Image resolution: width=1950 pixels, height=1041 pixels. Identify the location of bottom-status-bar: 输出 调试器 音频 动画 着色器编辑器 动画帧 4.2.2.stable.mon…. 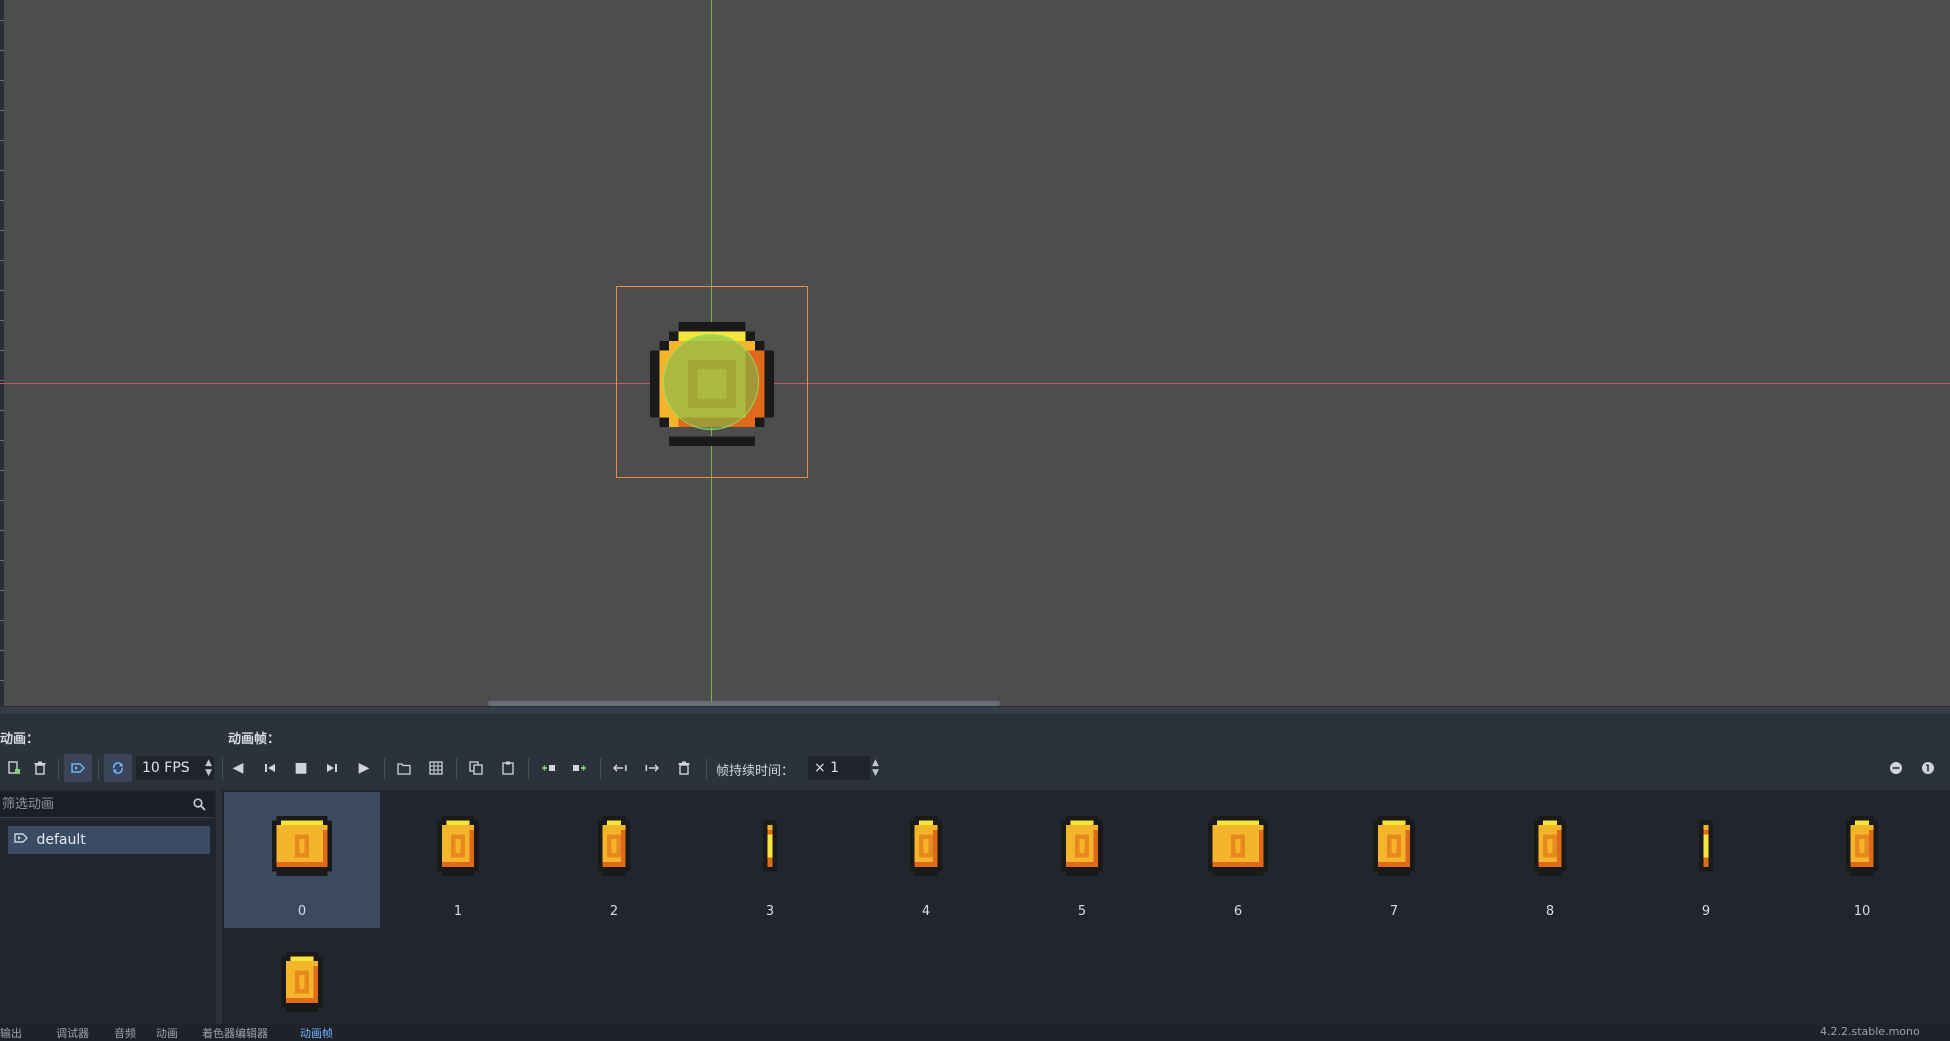
(975, 1032).